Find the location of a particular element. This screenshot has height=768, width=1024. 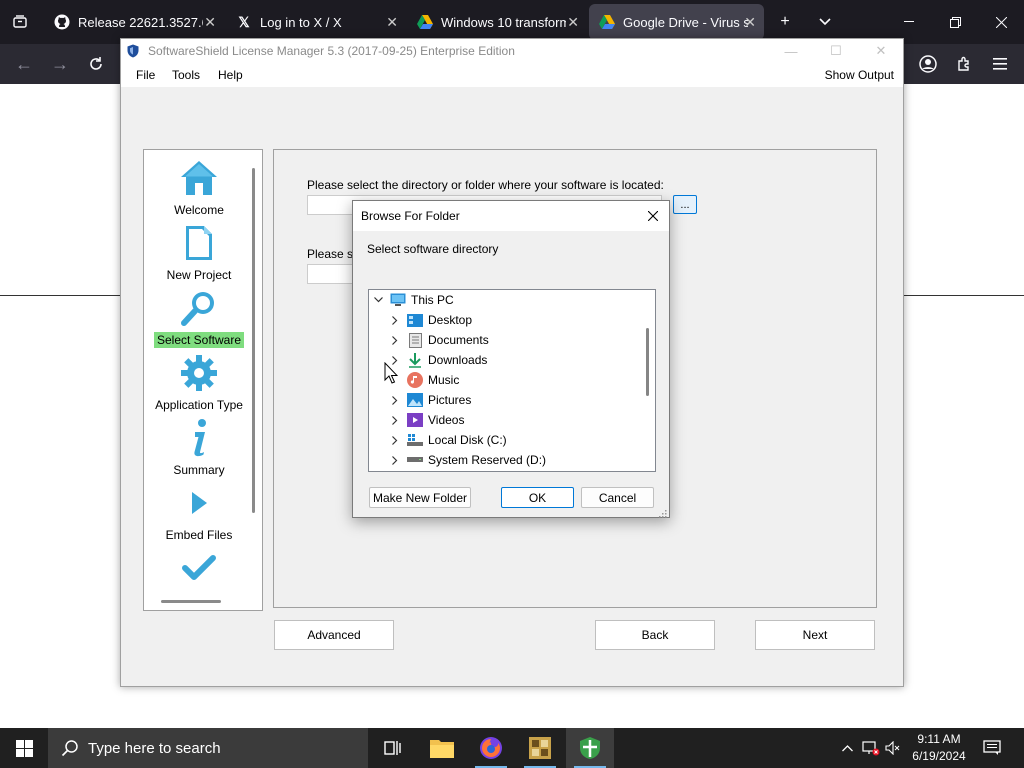

document-icon is located at coordinates (199, 243).